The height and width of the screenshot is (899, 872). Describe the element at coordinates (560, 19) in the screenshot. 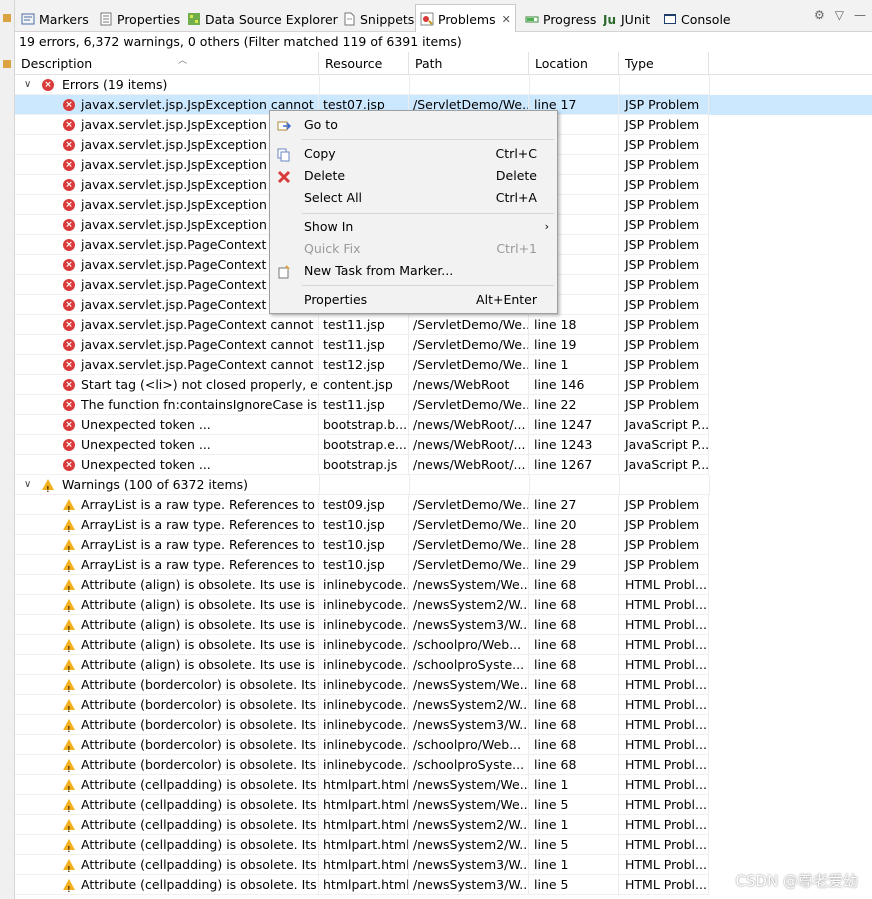

I see `tab-progress: Progress` at that location.